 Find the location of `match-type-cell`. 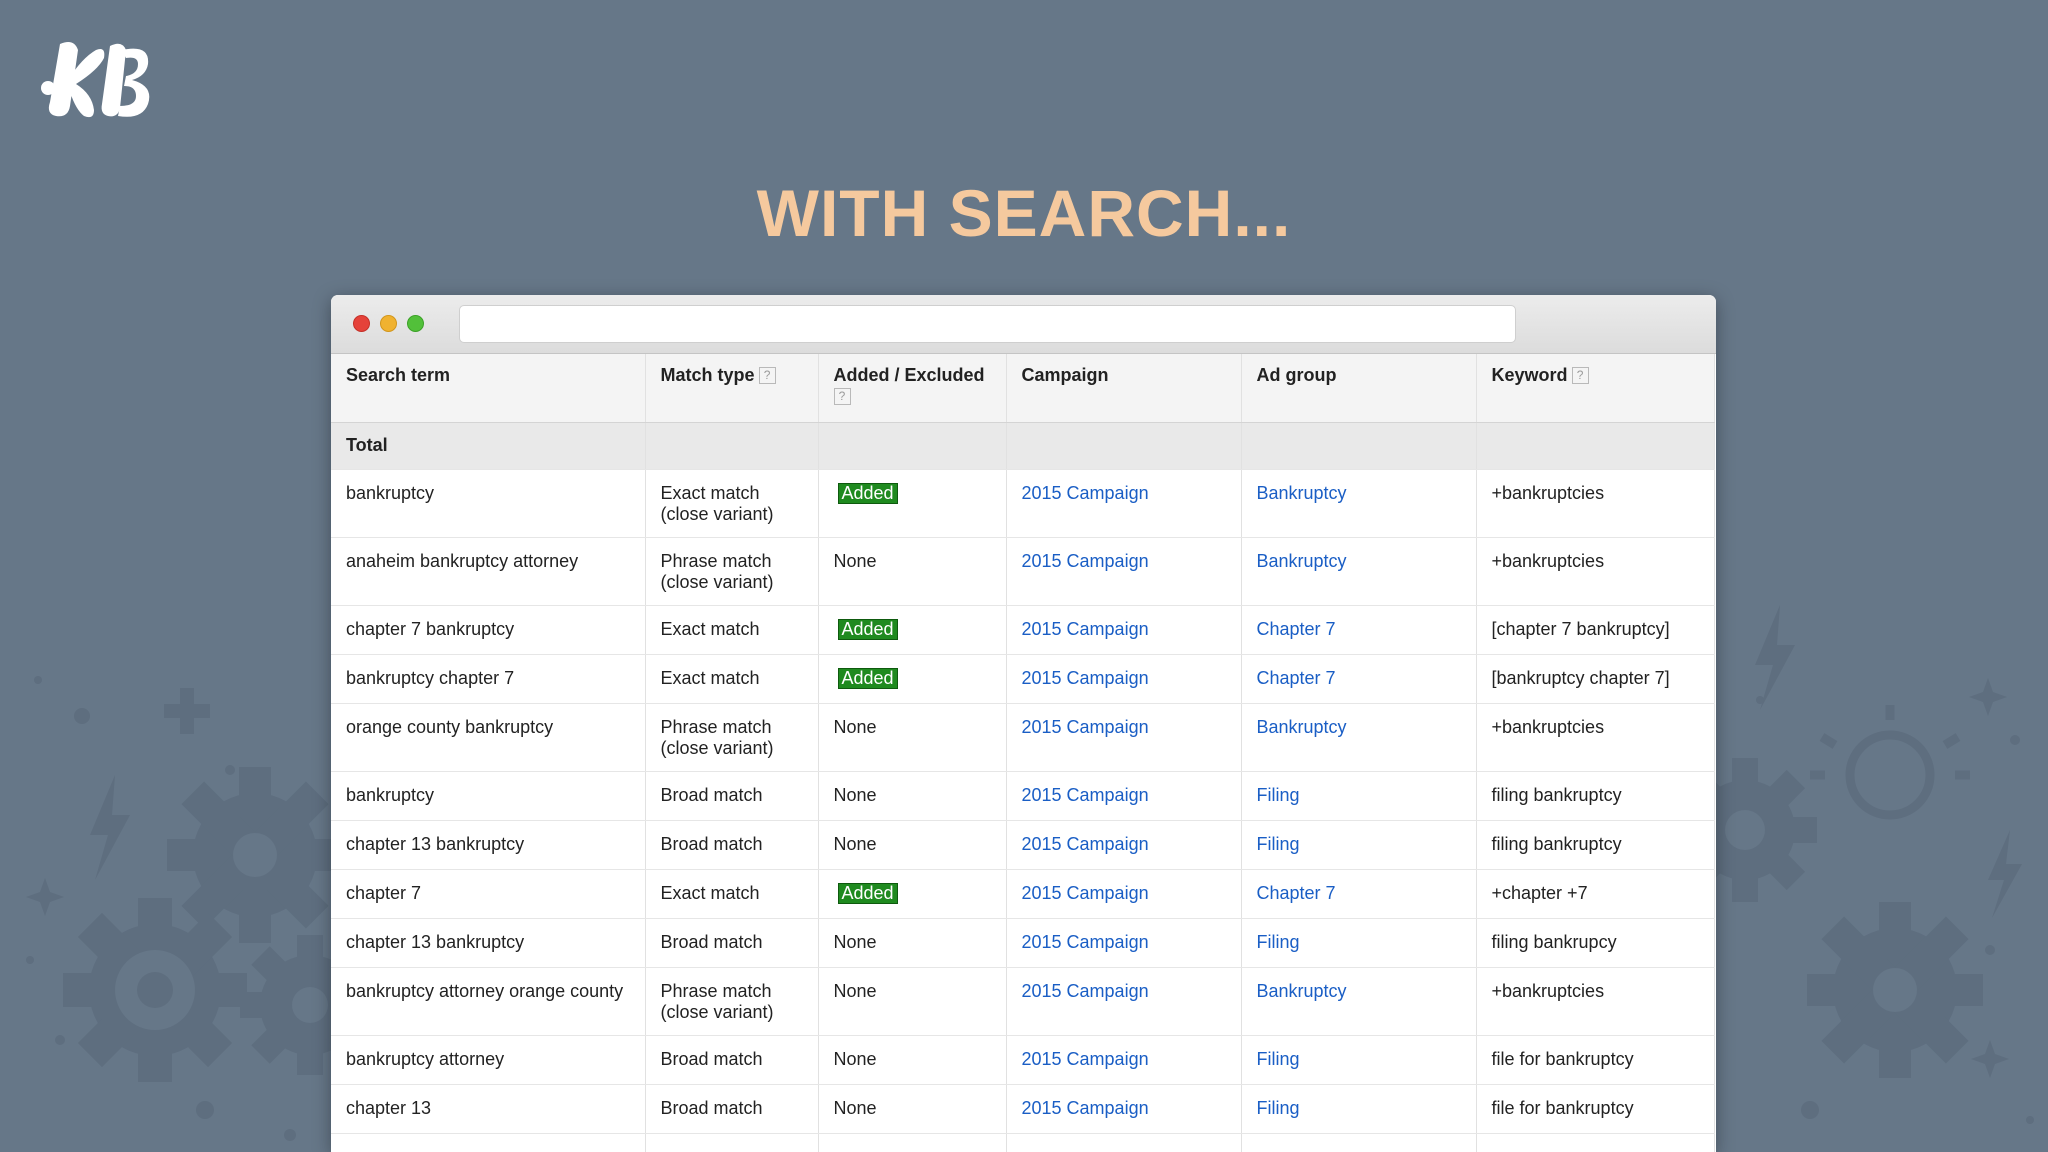

match-type-cell is located at coordinates (732, 1142).